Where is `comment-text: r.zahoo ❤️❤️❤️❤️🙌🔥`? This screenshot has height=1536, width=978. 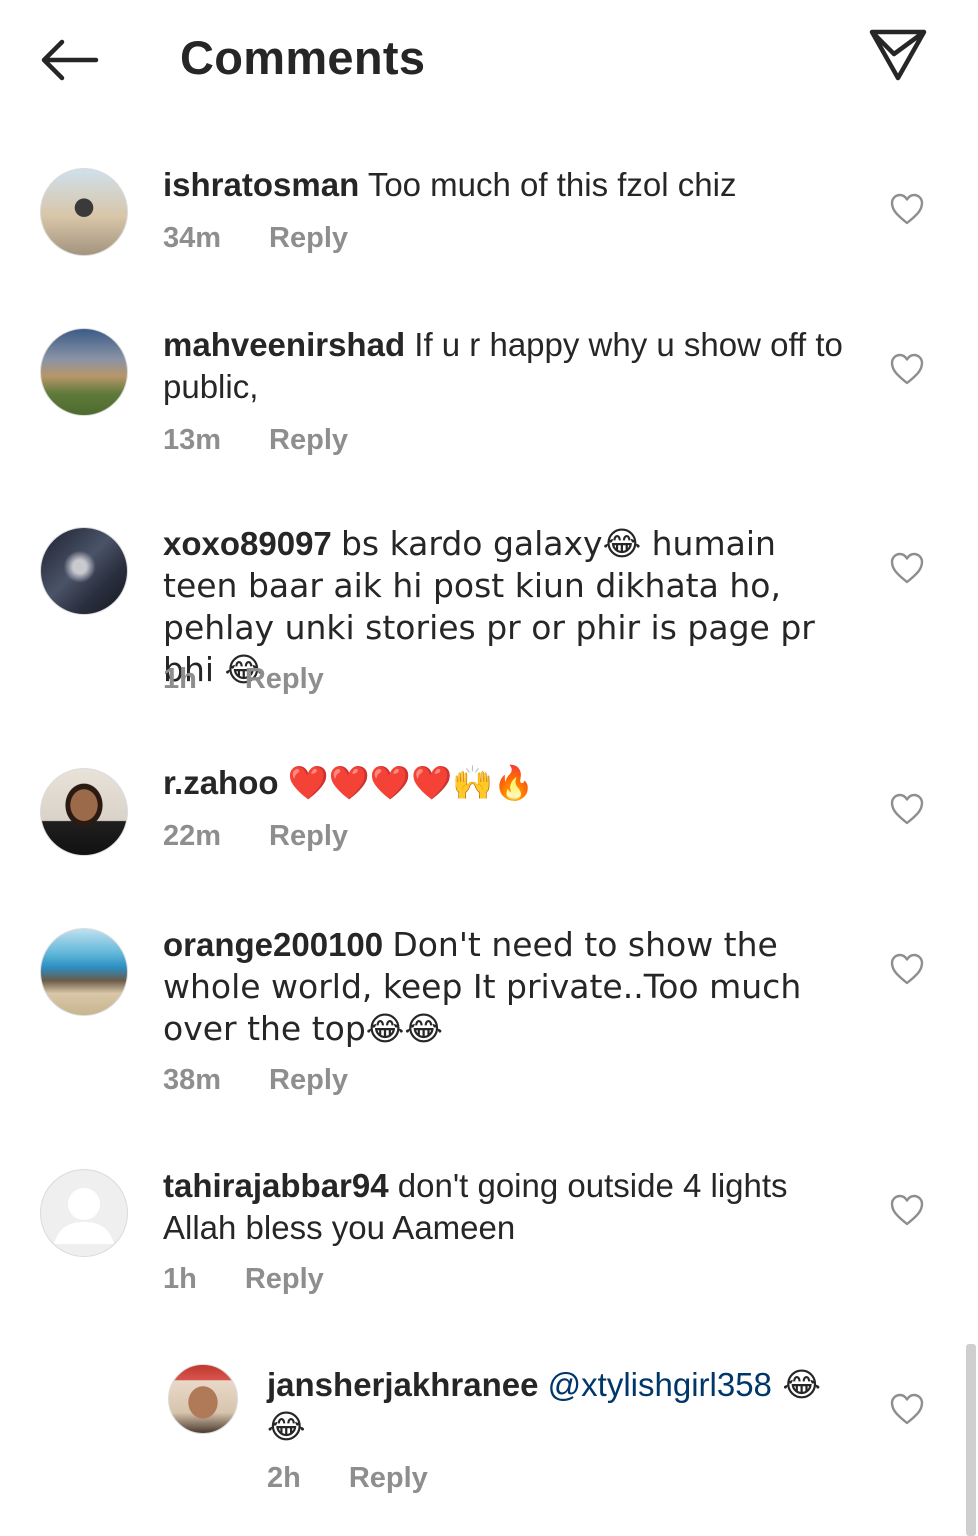 comment-text: r.zahoo ❤️❤️❤️❤️🙌🔥 is located at coordinates (508, 783).